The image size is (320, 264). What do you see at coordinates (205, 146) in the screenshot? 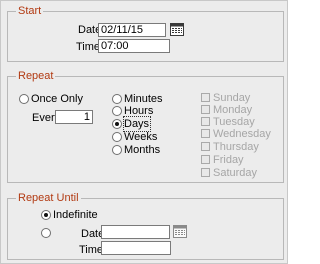
I see `thursday-checkbox` at bounding box center [205, 146].